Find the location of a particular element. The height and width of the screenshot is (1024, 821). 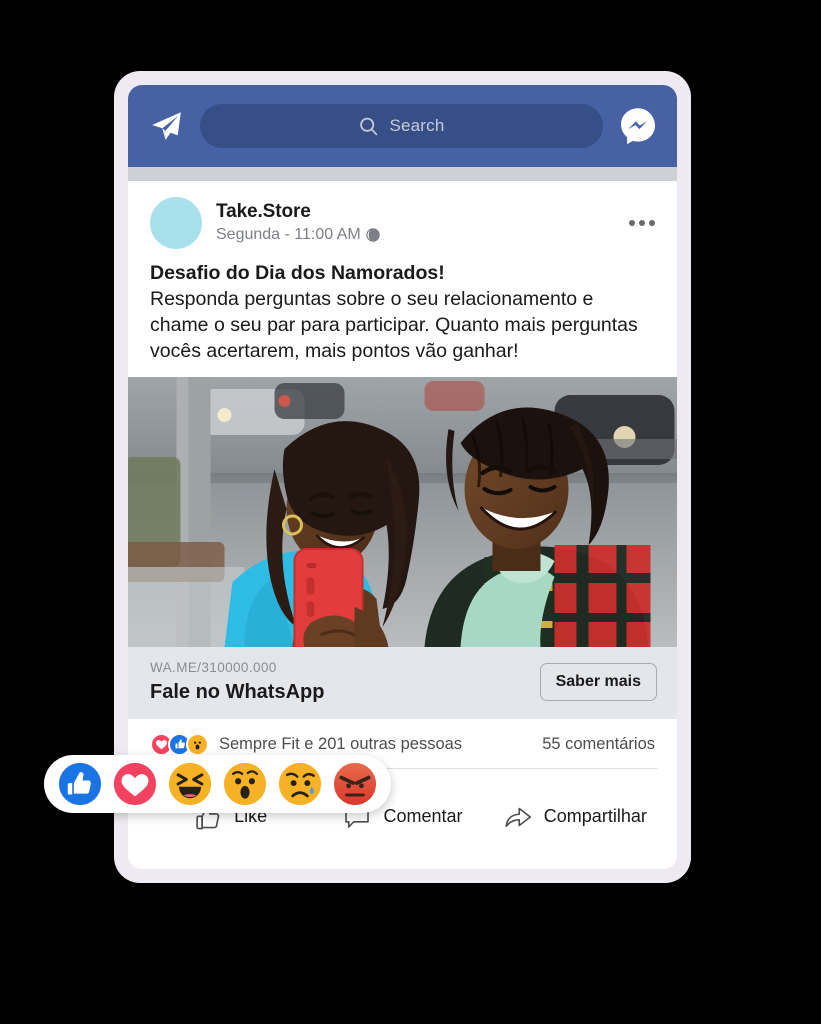

app-header: Search is located at coordinates (402, 126).